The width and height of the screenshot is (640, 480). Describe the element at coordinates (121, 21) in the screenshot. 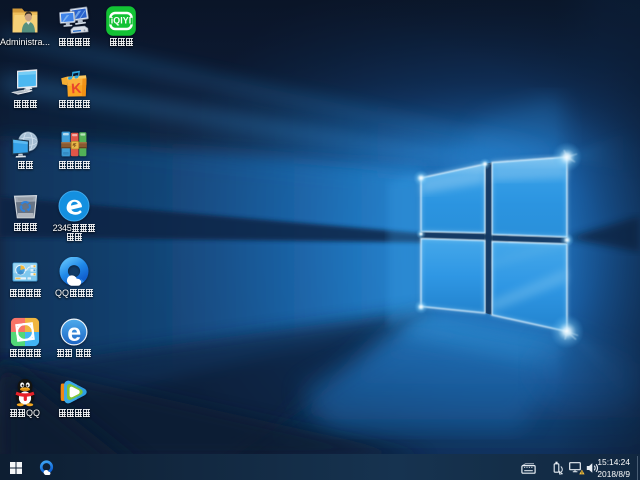

I see `svg-text: iQIYI` at that location.